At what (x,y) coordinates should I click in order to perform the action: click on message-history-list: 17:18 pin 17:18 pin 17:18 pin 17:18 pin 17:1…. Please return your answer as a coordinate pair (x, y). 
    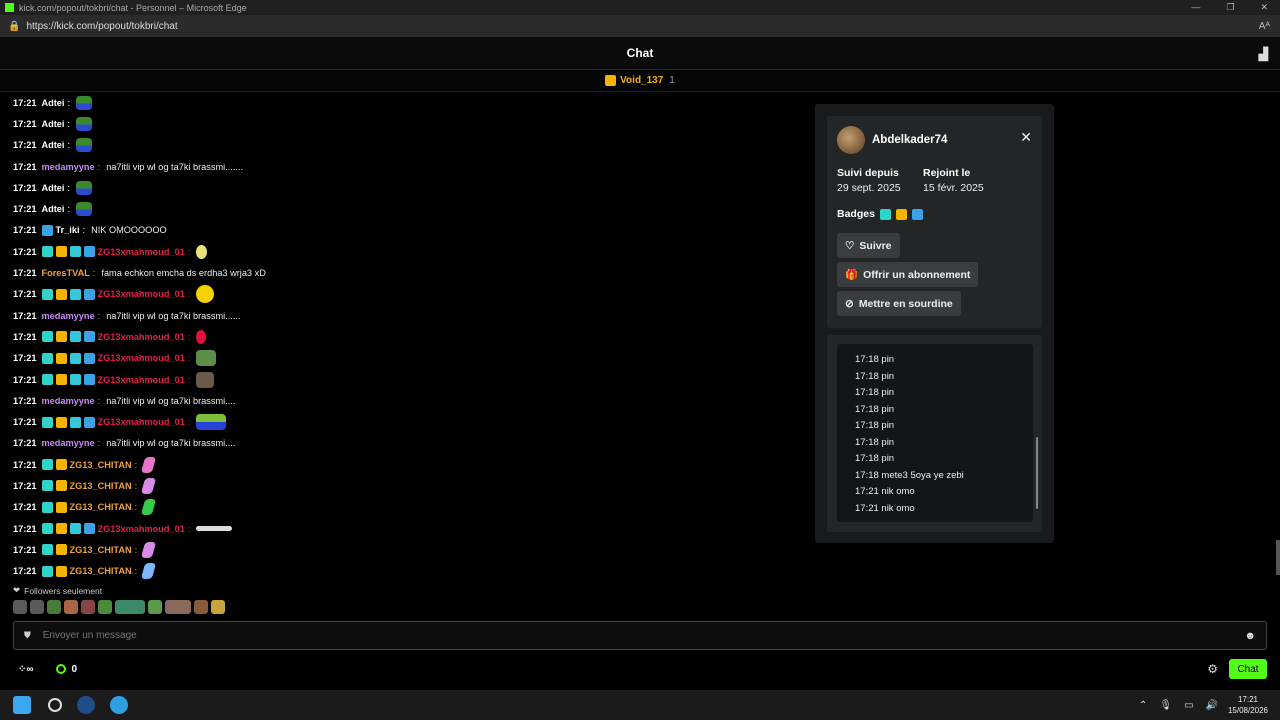
    Looking at the image, I should click on (935, 433).